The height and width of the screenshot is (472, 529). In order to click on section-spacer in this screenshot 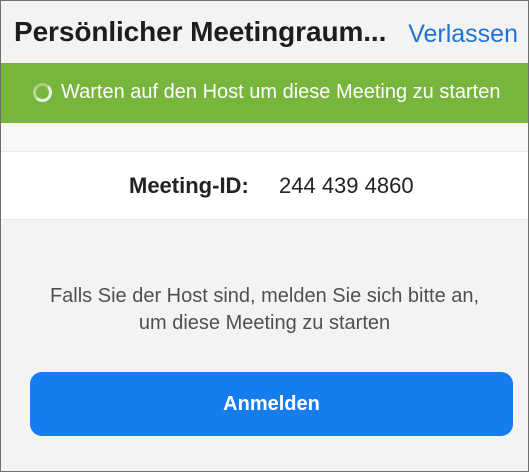, I will do `click(264, 137)`.